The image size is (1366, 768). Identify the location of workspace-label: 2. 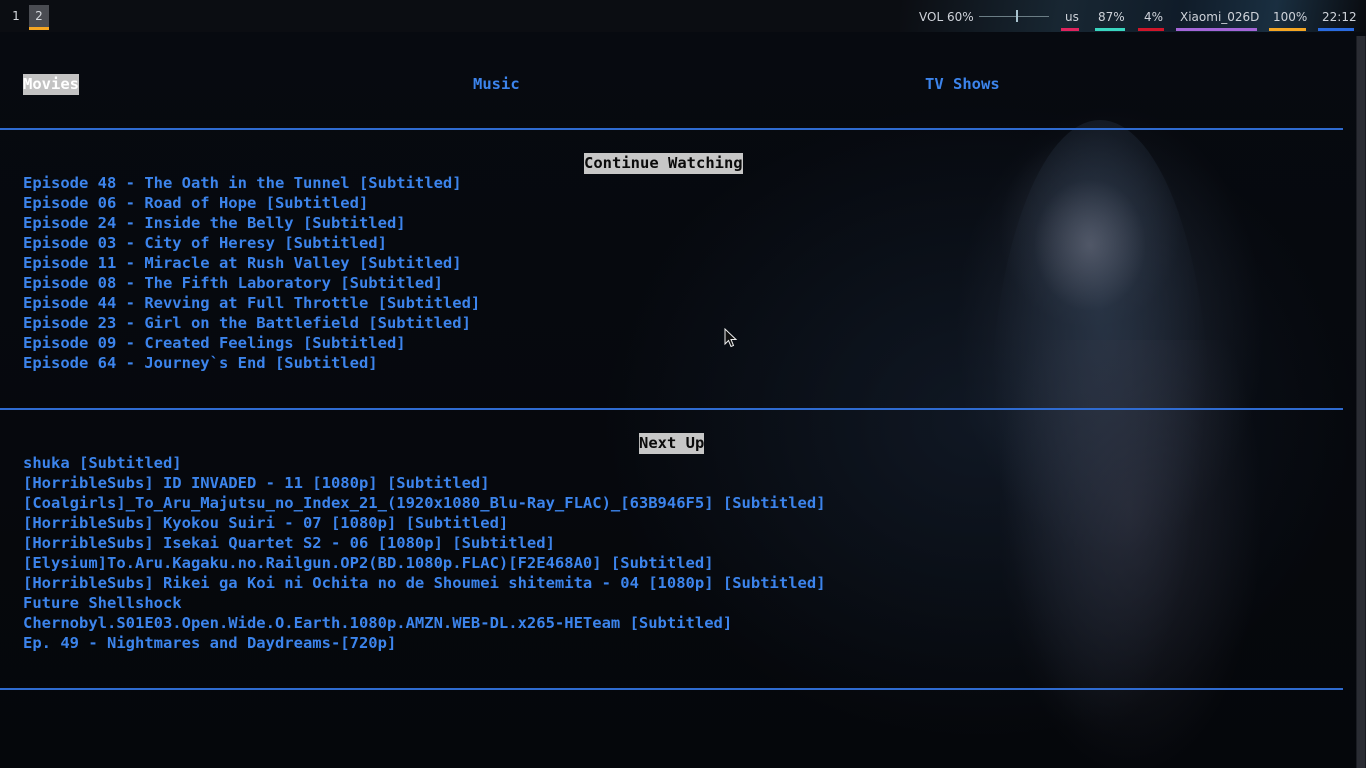
(39, 16).